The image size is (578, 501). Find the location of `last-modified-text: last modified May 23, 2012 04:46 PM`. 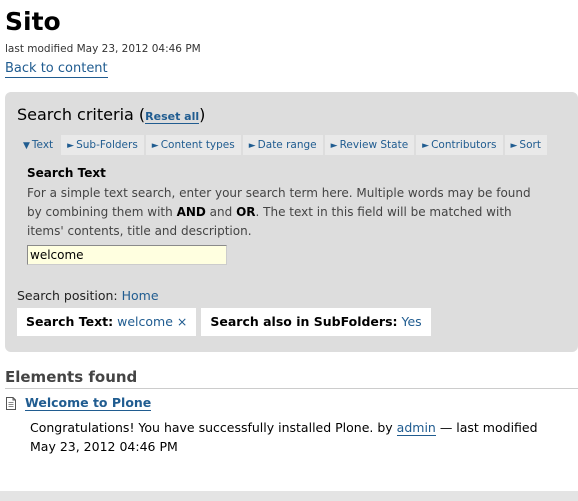

last-modified-text: last modified May 23, 2012 04:46 PM is located at coordinates (103, 49).